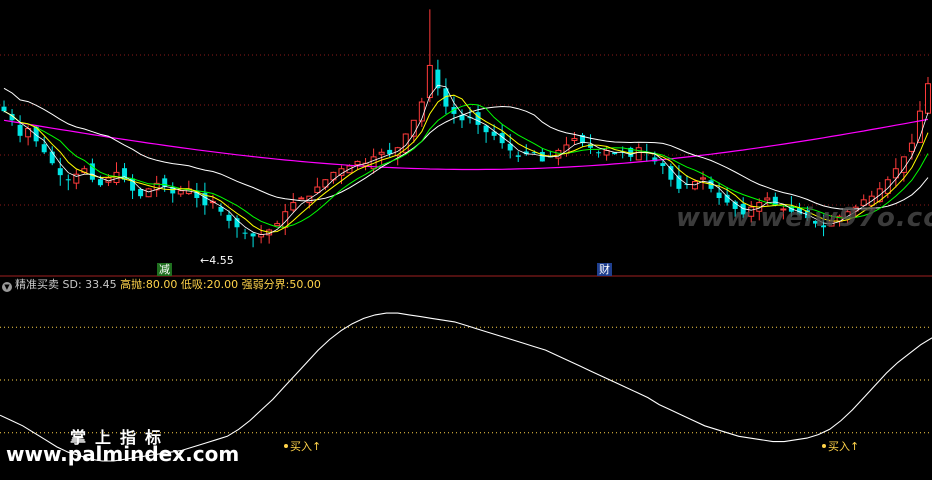 The image size is (932, 480). What do you see at coordinates (604, 269) in the screenshot?
I see `badge-cai: 财` at bounding box center [604, 269].